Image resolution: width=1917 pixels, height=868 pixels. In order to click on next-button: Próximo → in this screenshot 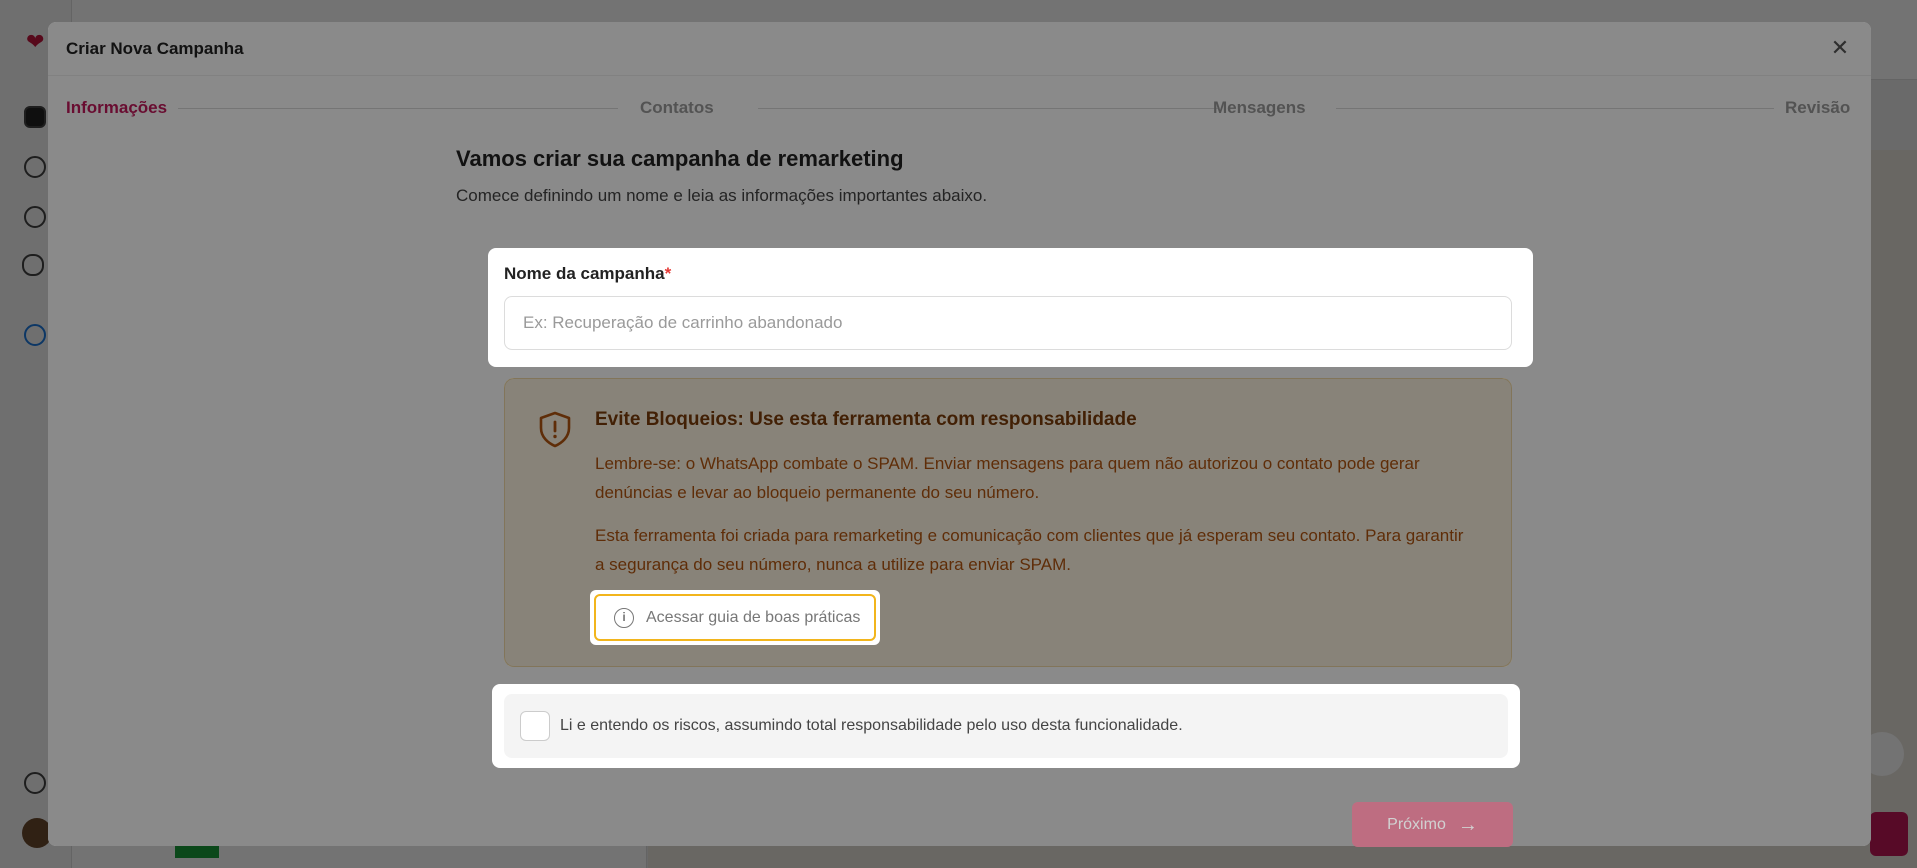, I will do `click(1432, 824)`.